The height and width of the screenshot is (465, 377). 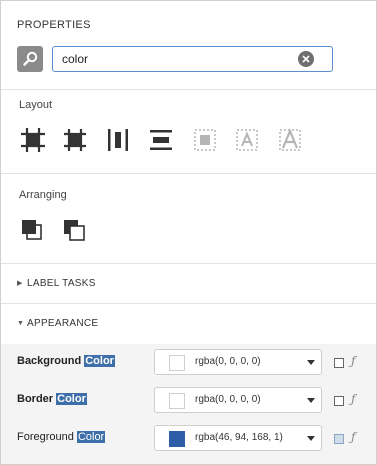 What do you see at coordinates (290, 140) in the screenshot?
I see `grow-text-icon` at bounding box center [290, 140].